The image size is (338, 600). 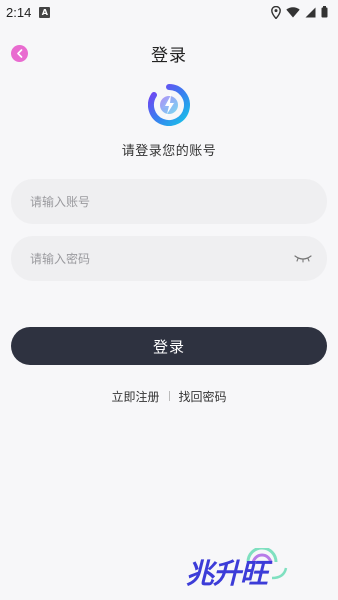 What do you see at coordinates (203, 396) in the screenshot?
I see `recover-password-link: 找回密码` at bounding box center [203, 396].